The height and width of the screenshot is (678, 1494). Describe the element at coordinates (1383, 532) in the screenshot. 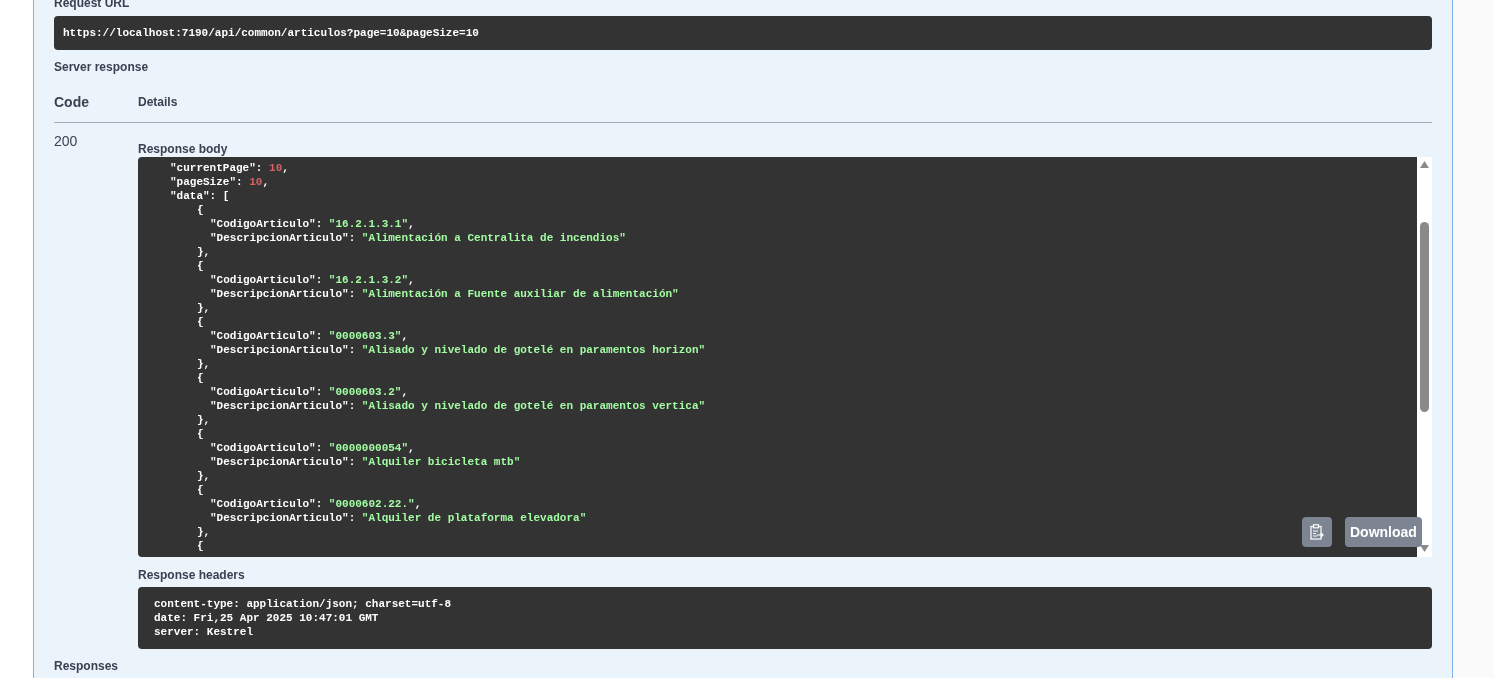

I see `download-button: Download` at that location.